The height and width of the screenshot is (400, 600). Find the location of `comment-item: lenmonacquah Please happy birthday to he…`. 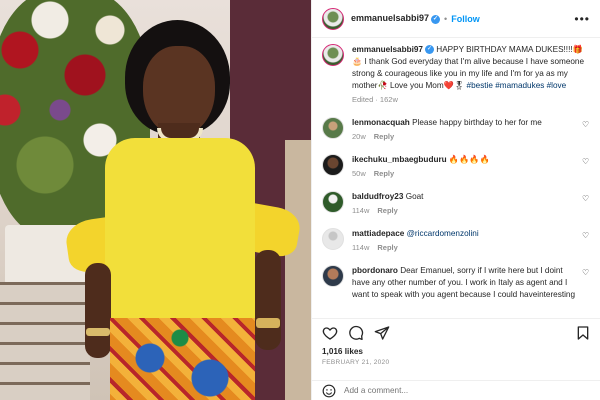

comment-item: lenmonacquah Please happy birthday to he… is located at coordinates (456, 129).